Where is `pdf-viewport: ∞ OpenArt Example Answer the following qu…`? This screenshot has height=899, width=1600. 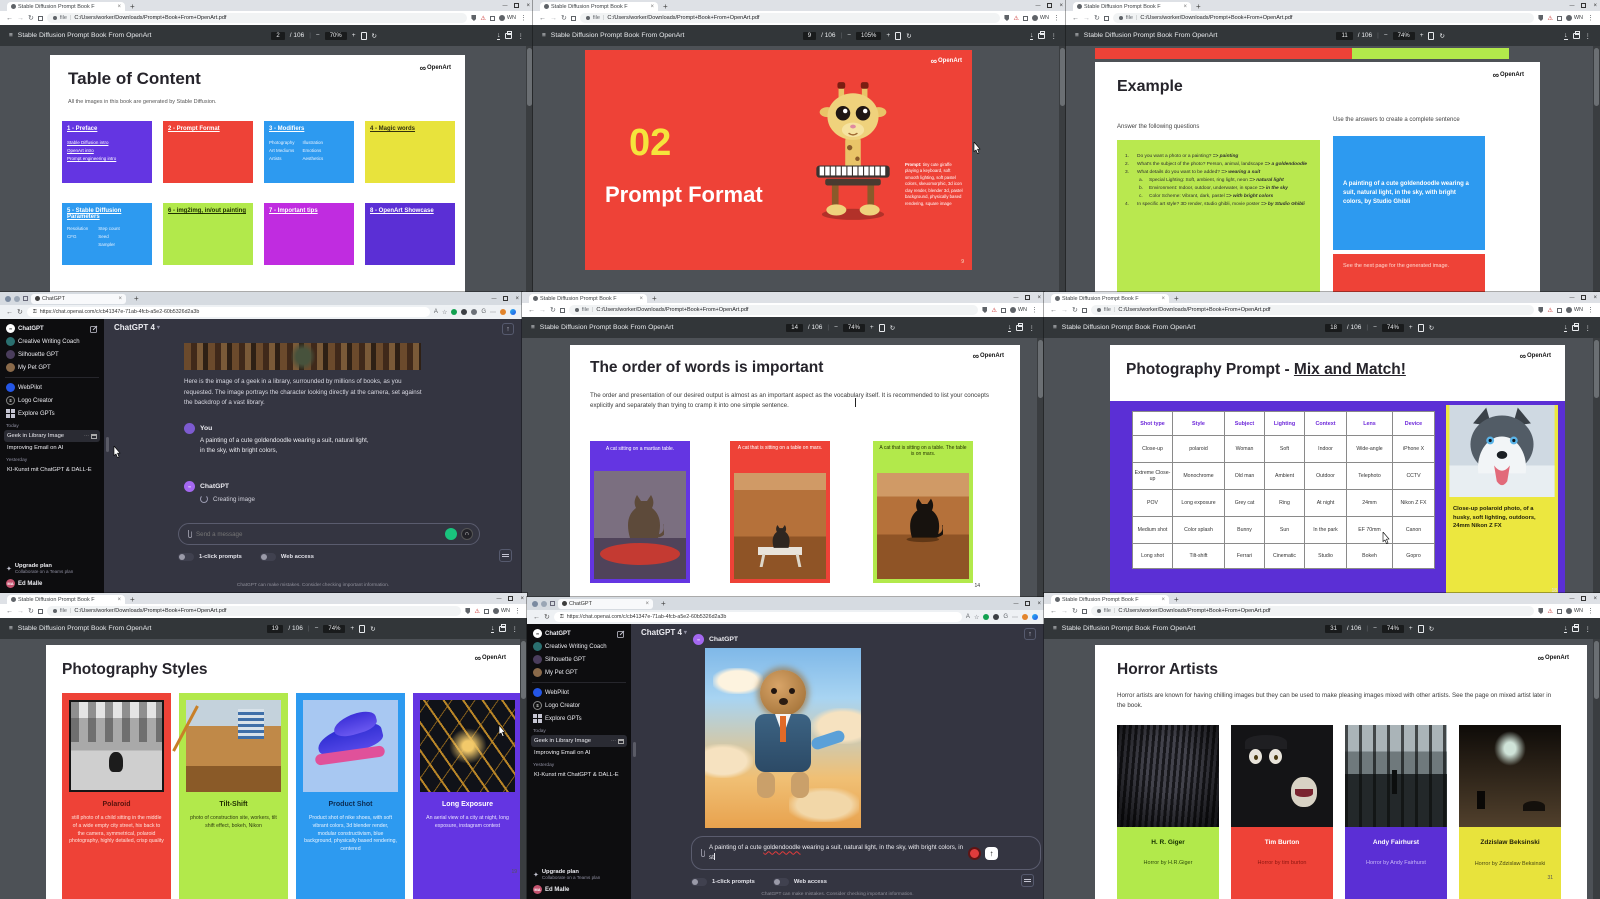
pdf-viewport: ∞ OpenArt Example Answer the following qu… is located at coordinates (1333, 169).